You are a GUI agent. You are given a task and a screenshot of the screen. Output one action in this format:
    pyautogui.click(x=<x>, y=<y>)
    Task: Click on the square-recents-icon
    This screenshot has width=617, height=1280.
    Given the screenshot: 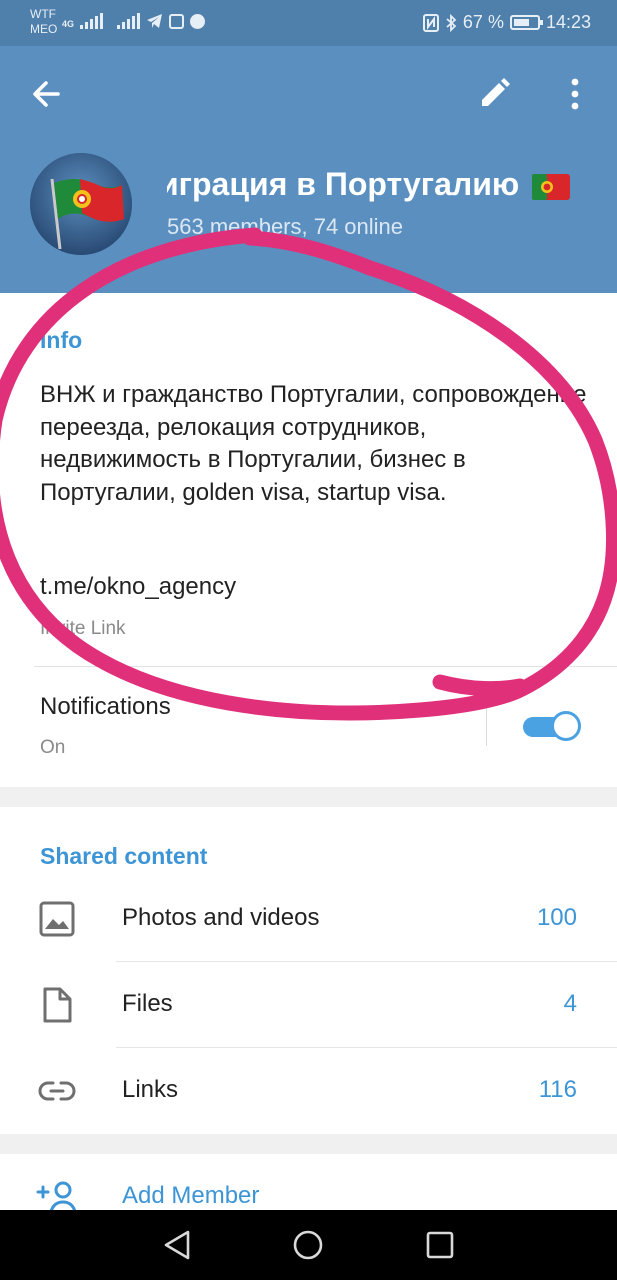 What is the action you would take?
    pyautogui.click(x=440, y=1245)
    